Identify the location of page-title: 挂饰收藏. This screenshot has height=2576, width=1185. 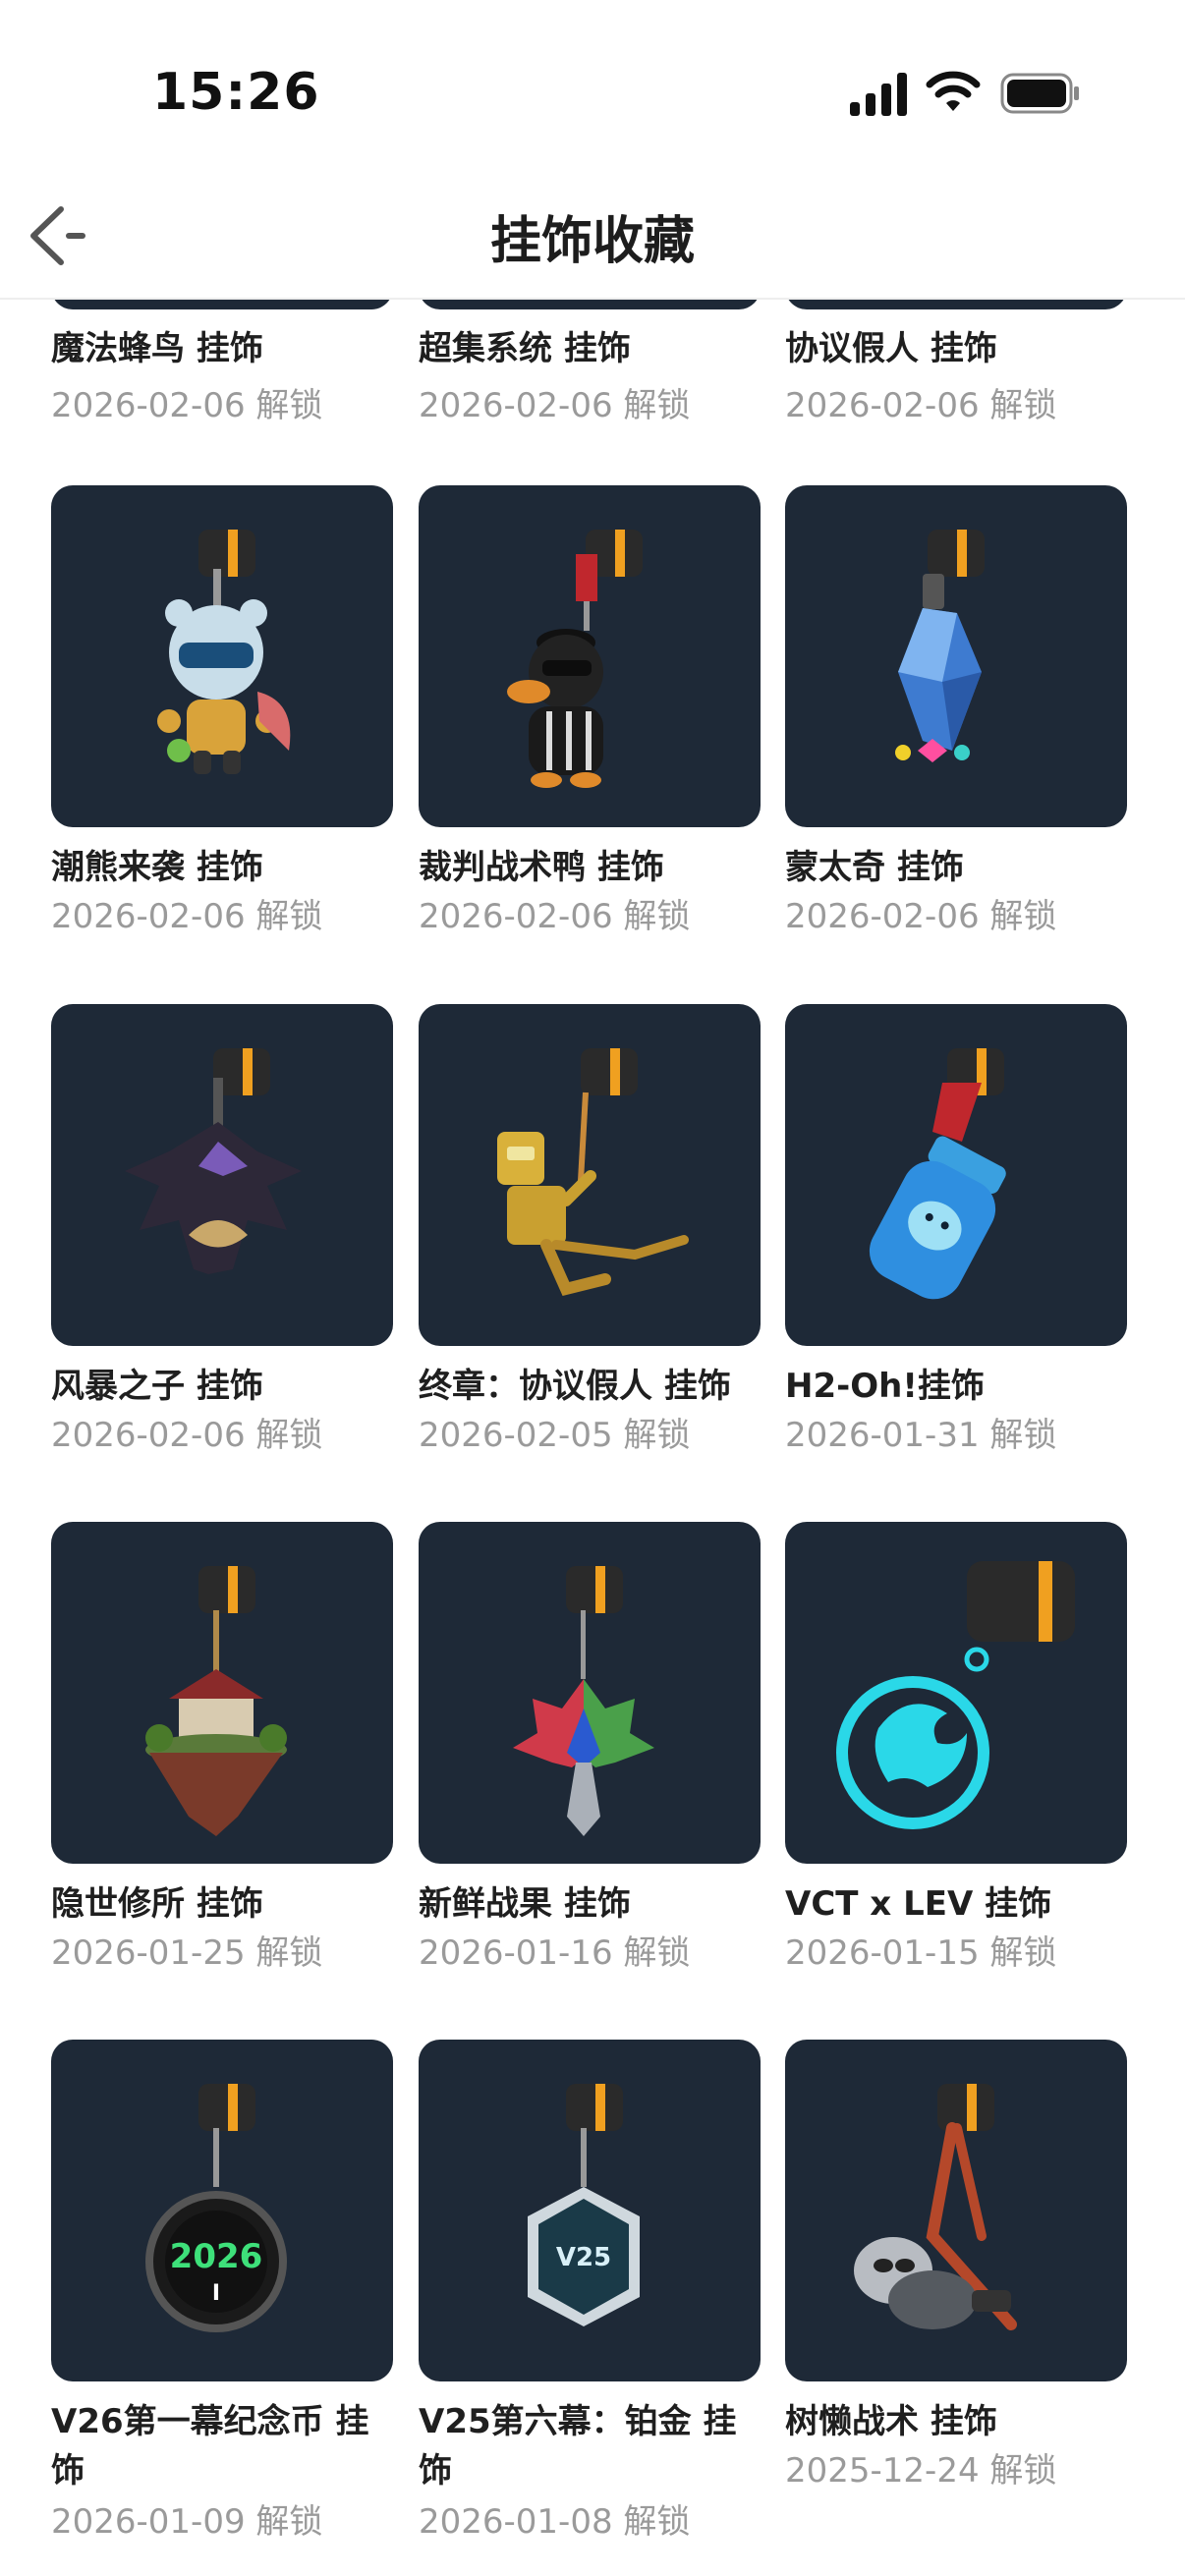
(592, 241).